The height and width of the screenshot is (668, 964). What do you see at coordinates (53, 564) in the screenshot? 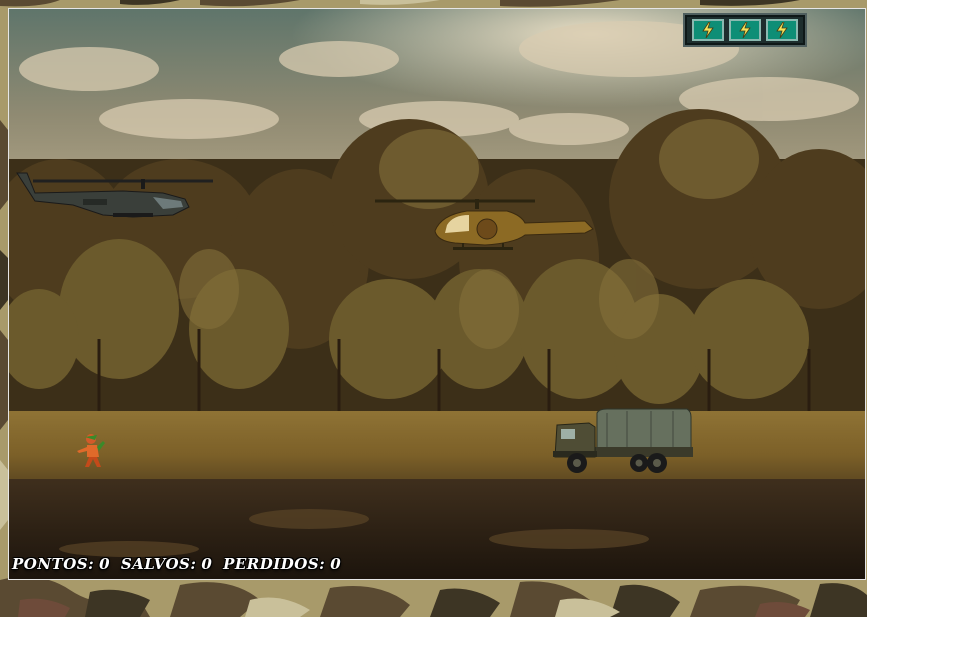
I see `score-label: PONTOS:` at bounding box center [53, 564].